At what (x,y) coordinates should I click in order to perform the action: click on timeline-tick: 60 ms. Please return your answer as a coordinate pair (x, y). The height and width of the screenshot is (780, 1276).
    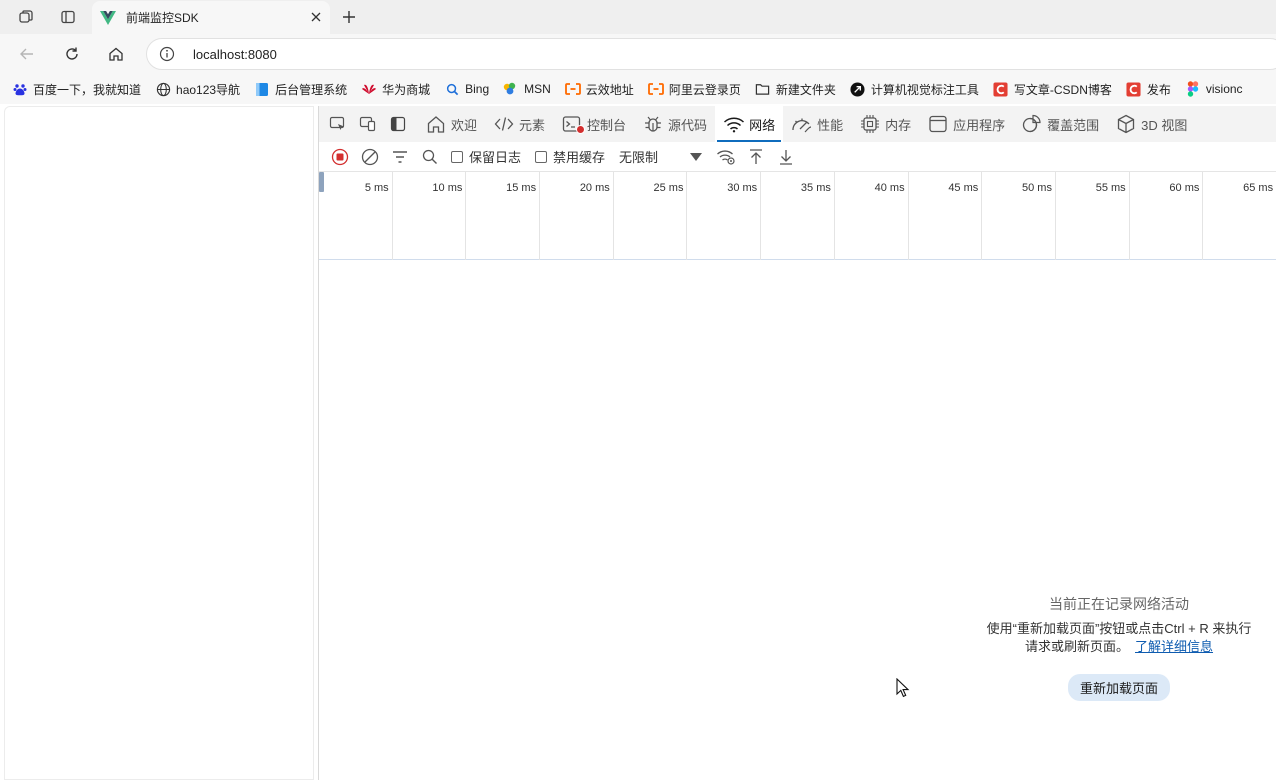
    Looking at the image, I should click on (1167, 216).